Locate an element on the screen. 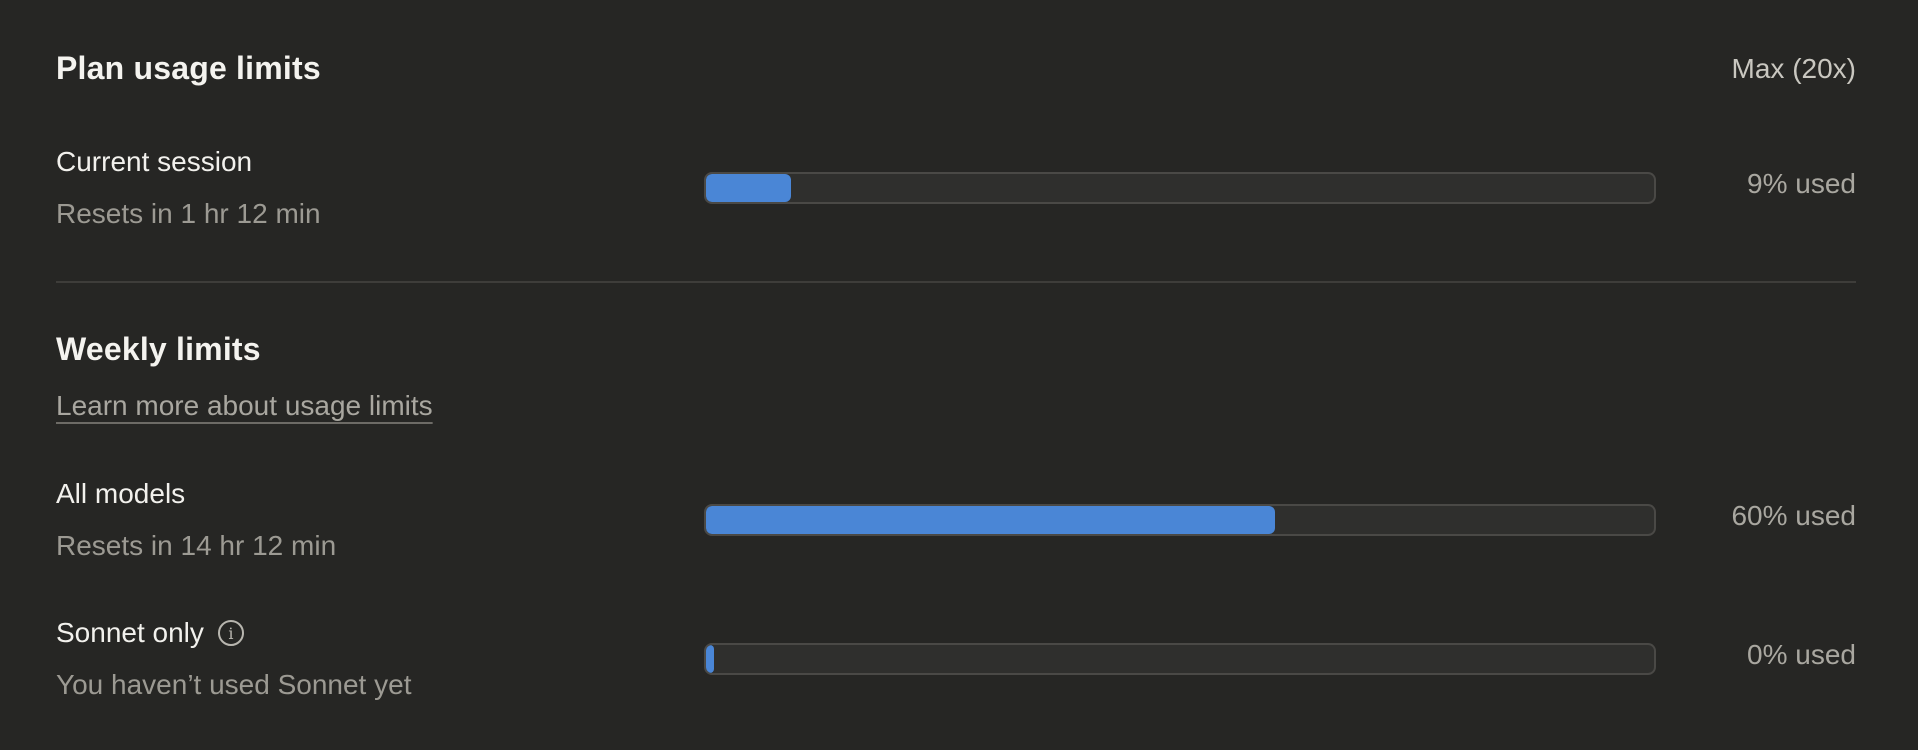 The image size is (1918, 750). current-session-usage: 9% used is located at coordinates (1801, 183).